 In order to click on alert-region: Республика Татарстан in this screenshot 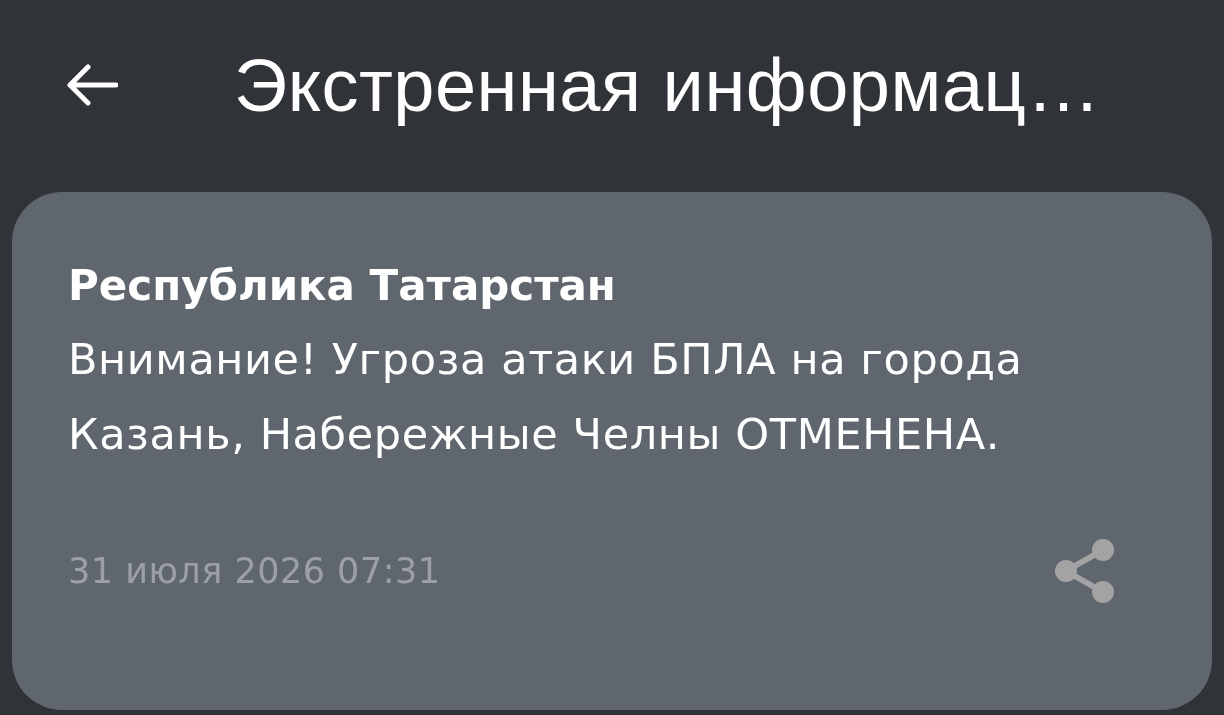, I will do `click(342, 286)`.